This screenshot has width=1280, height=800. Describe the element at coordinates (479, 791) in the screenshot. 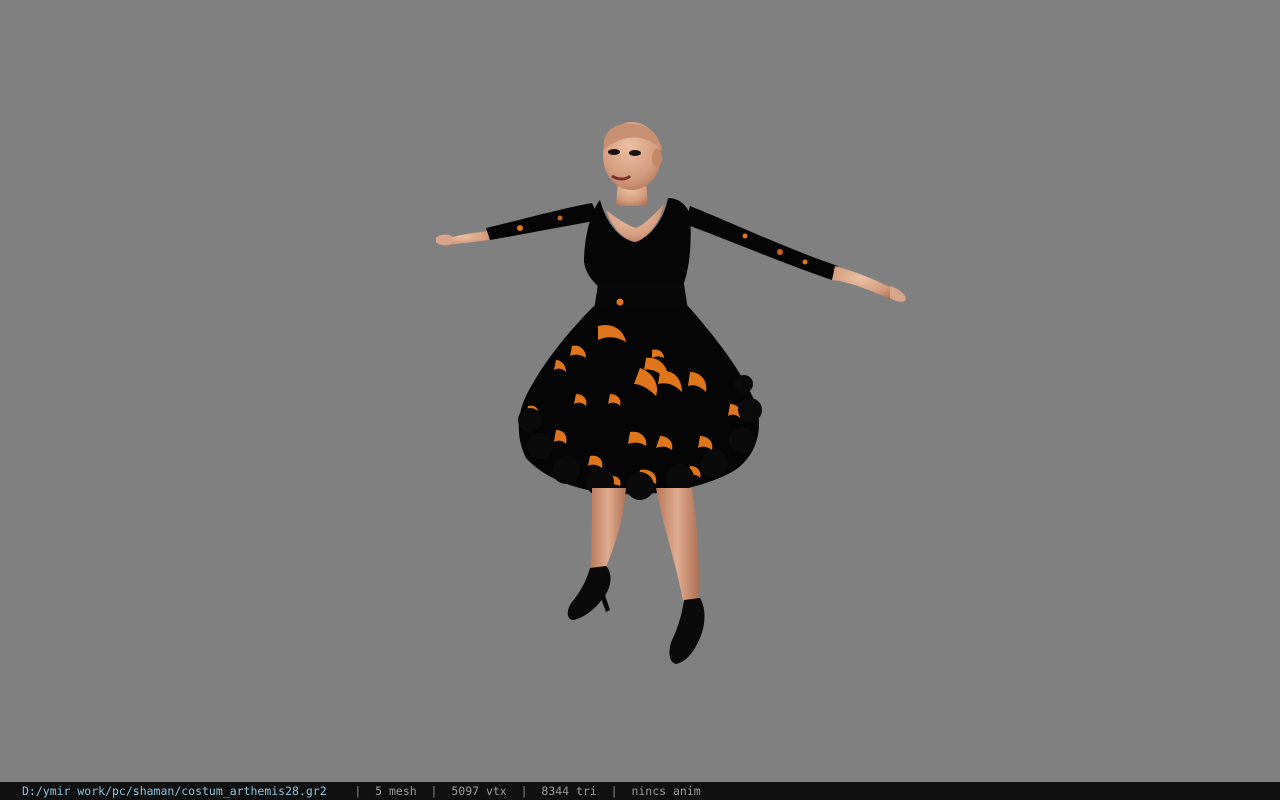

I see `vertex-count: 5097 vtx` at that location.